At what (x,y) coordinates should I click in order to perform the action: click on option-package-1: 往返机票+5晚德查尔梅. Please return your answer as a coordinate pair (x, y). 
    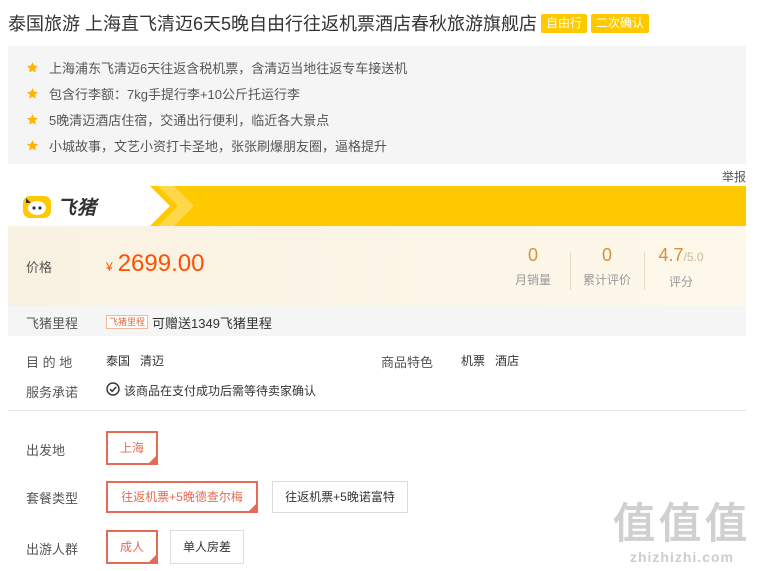
    Looking at the image, I should click on (182, 497).